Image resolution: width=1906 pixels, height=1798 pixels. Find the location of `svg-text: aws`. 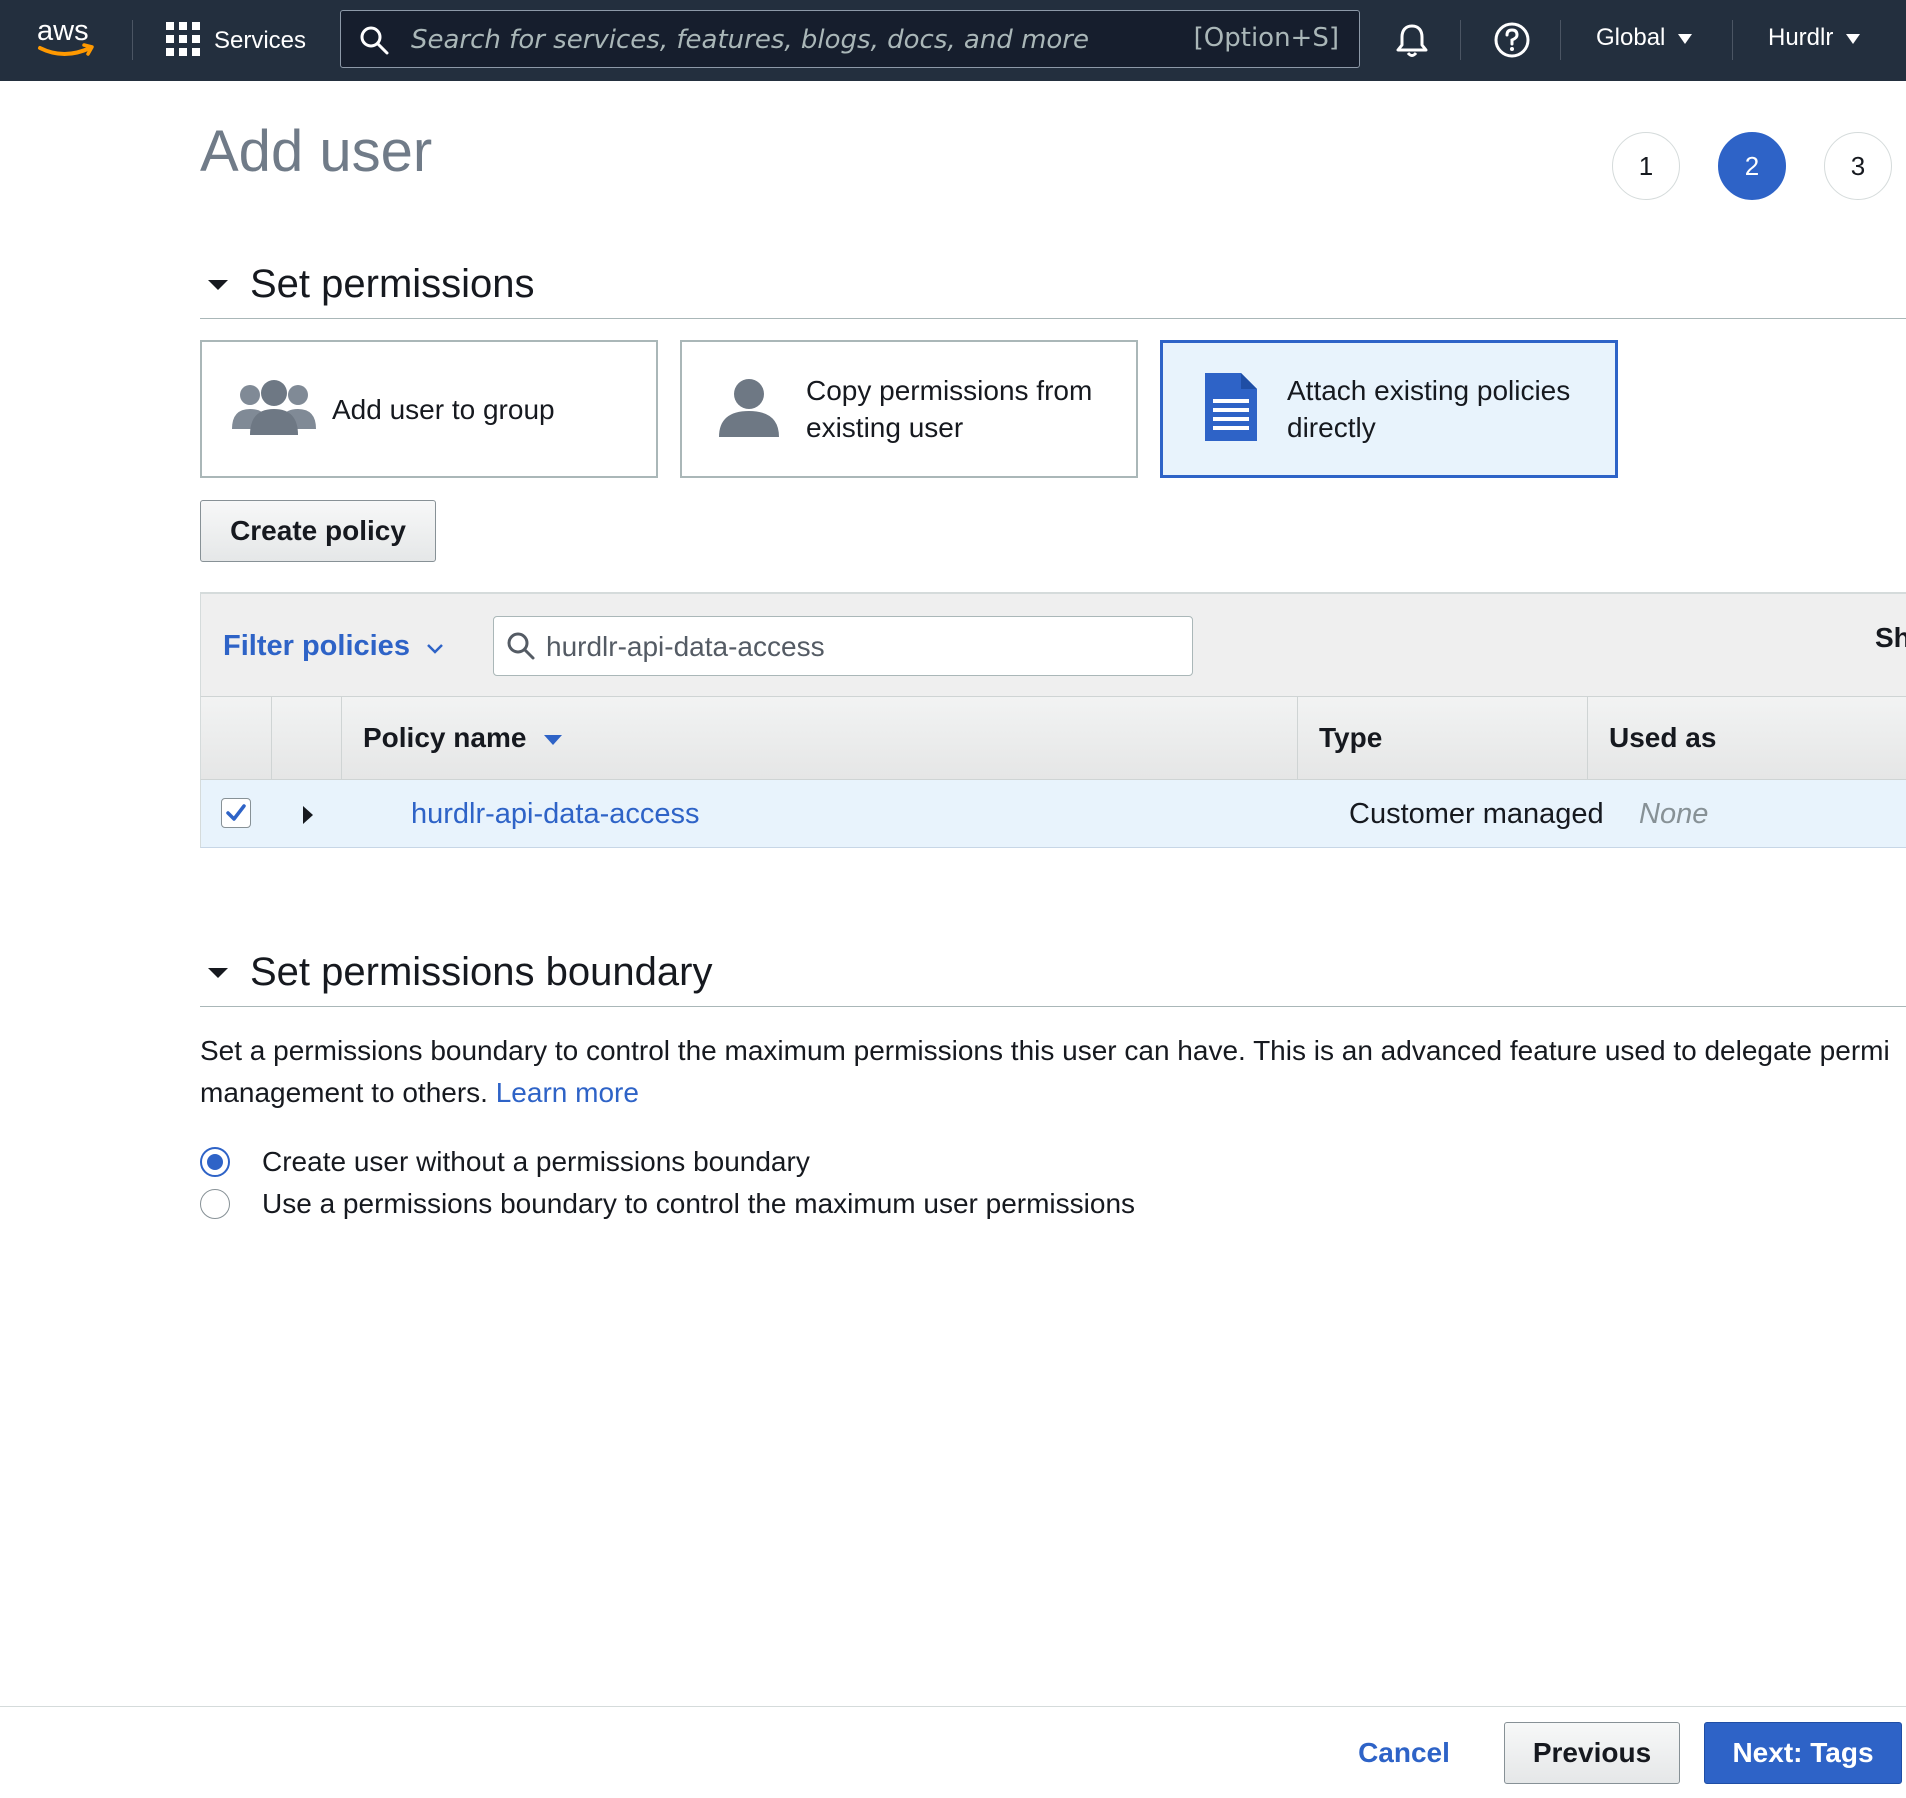

svg-text: aws is located at coordinates (63, 31).